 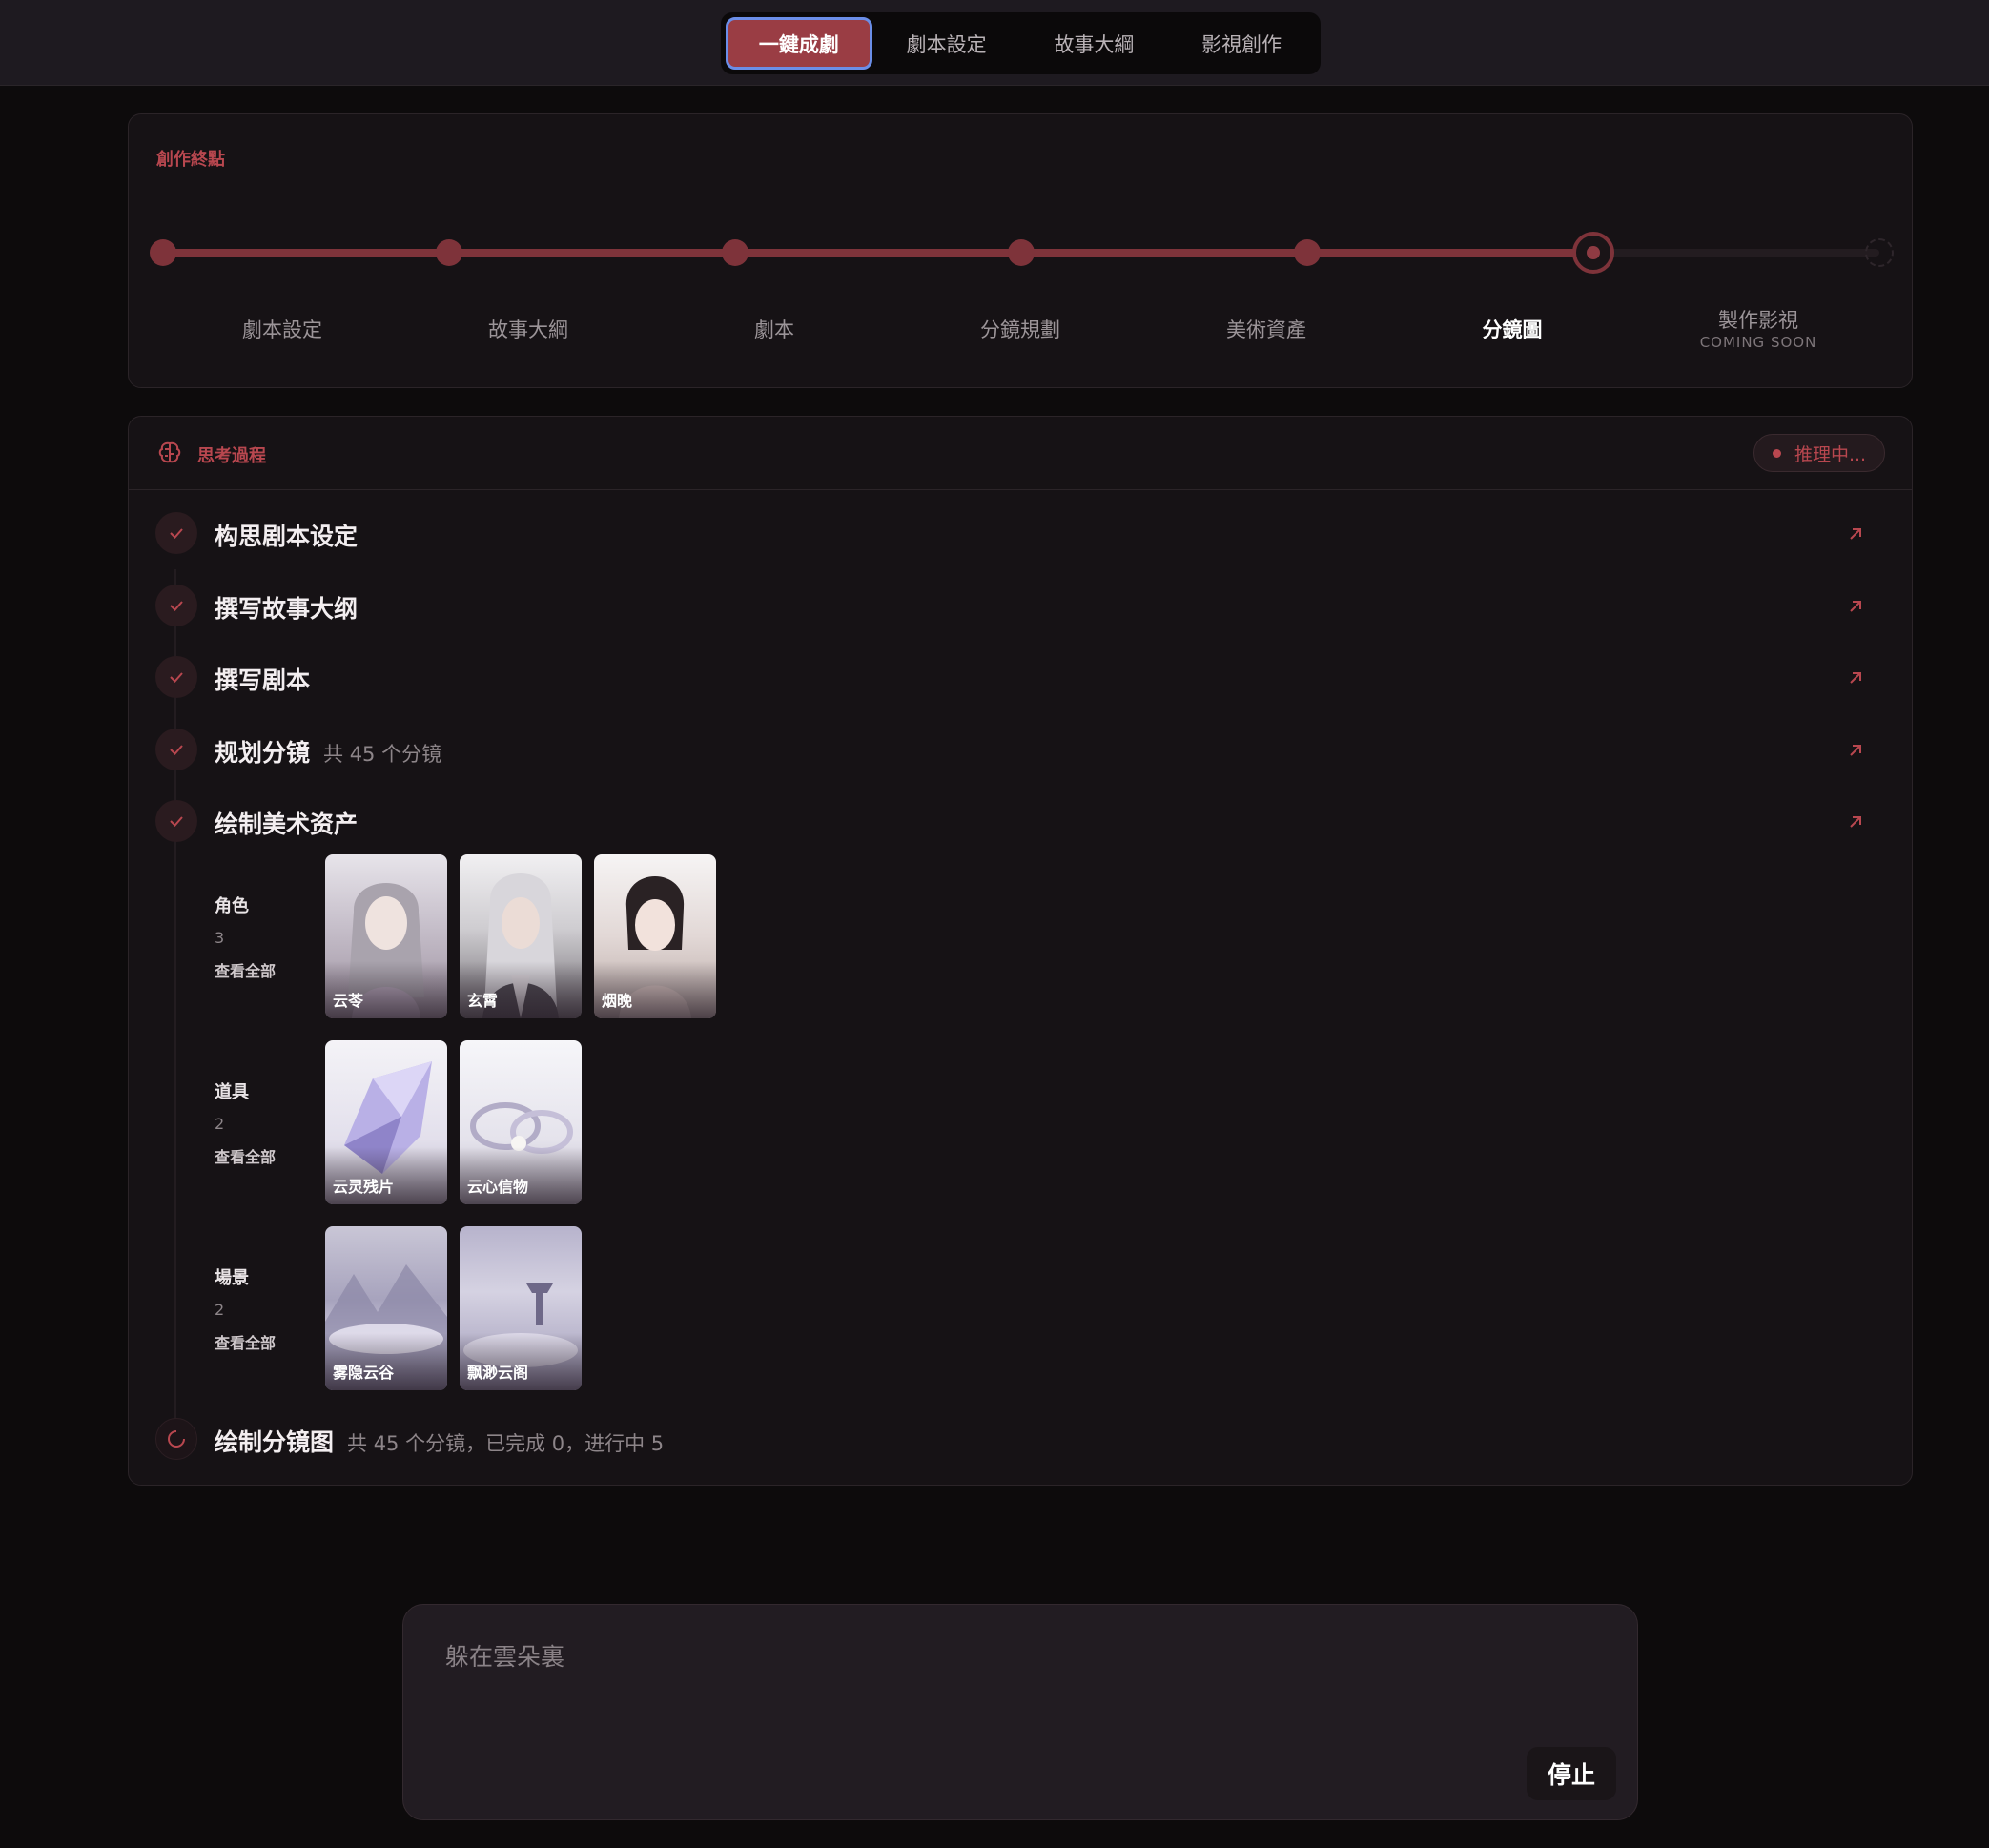 What do you see at coordinates (386, 936) in the screenshot?
I see `asset-thumbnail: 云苓` at bounding box center [386, 936].